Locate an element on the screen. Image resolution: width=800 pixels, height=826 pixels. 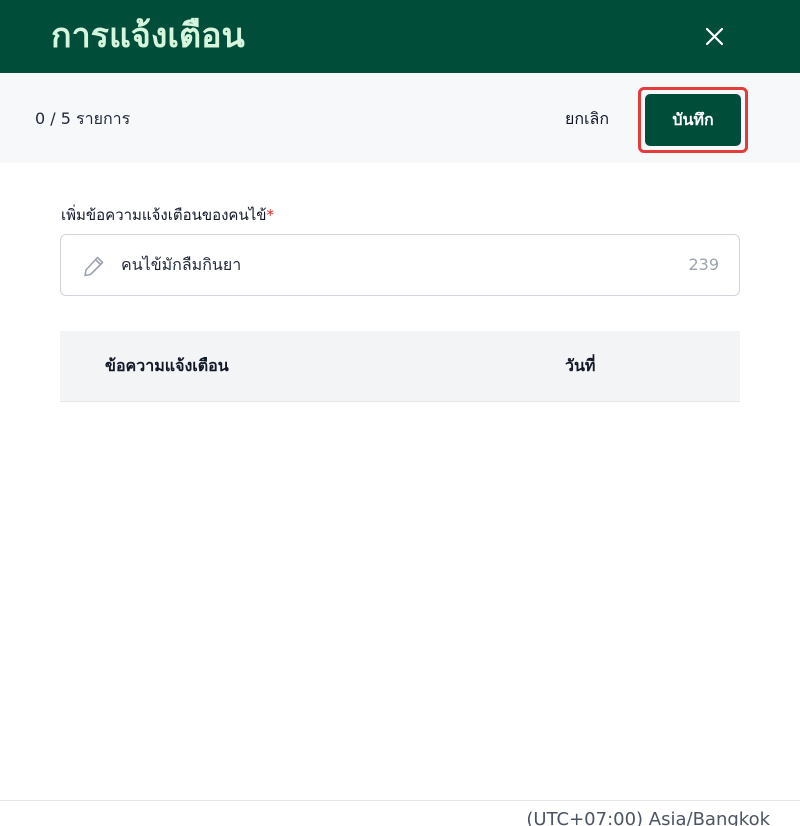
modal-title: การแจ้งเตือน is located at coordinates (148, 36).